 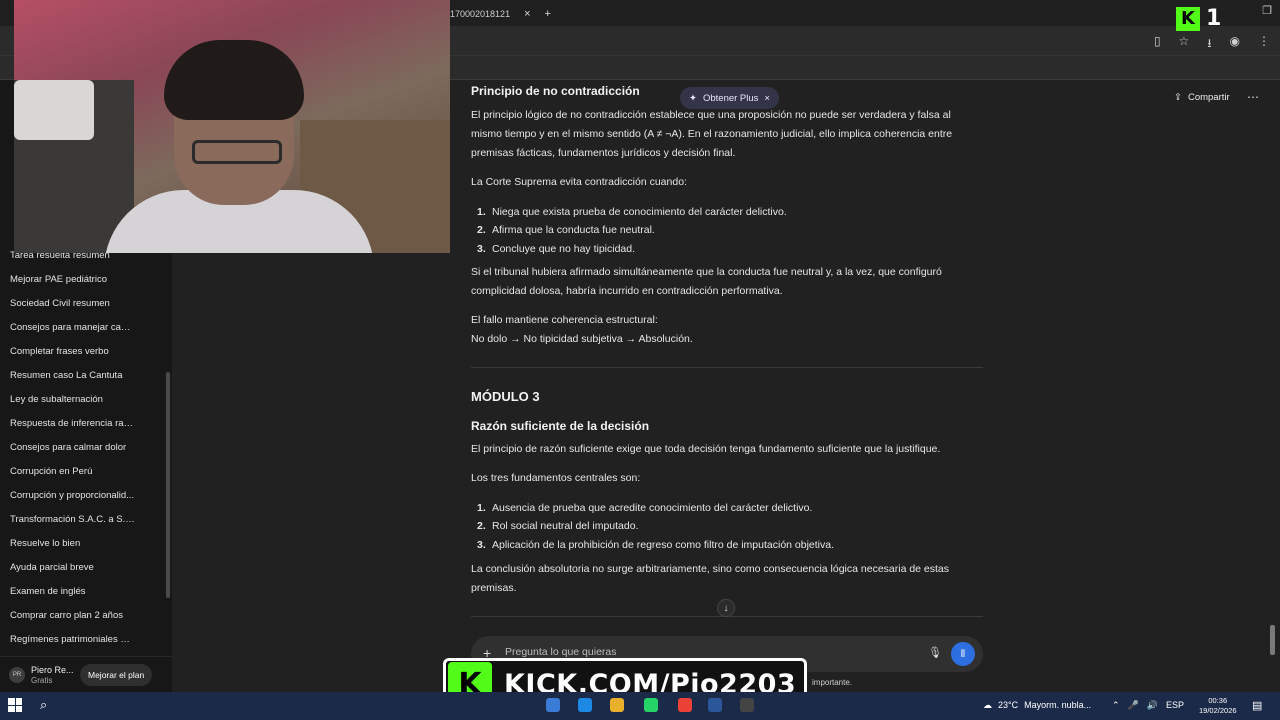 What do you see at coordinates (1208, 97) in the screenshot?
I see `share-label: Compartir` at bounding box center [1208, 97].